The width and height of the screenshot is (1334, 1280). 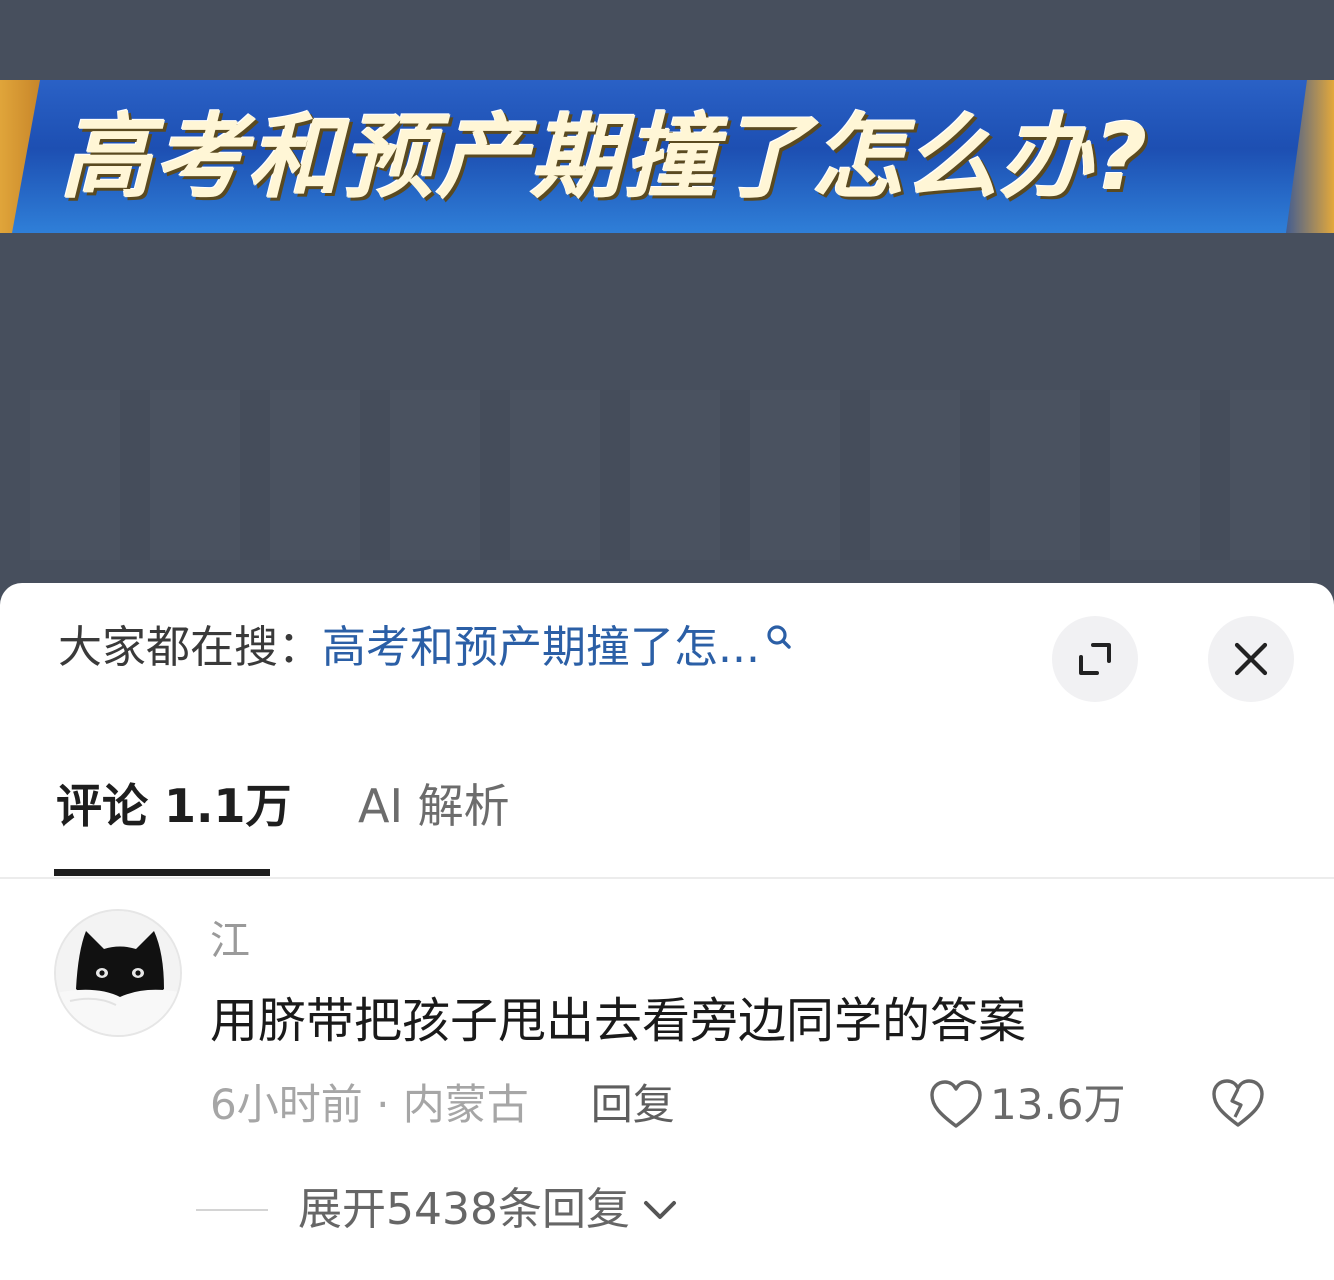 I want to click on black-cat-avatar, so click(x=118, y=973).